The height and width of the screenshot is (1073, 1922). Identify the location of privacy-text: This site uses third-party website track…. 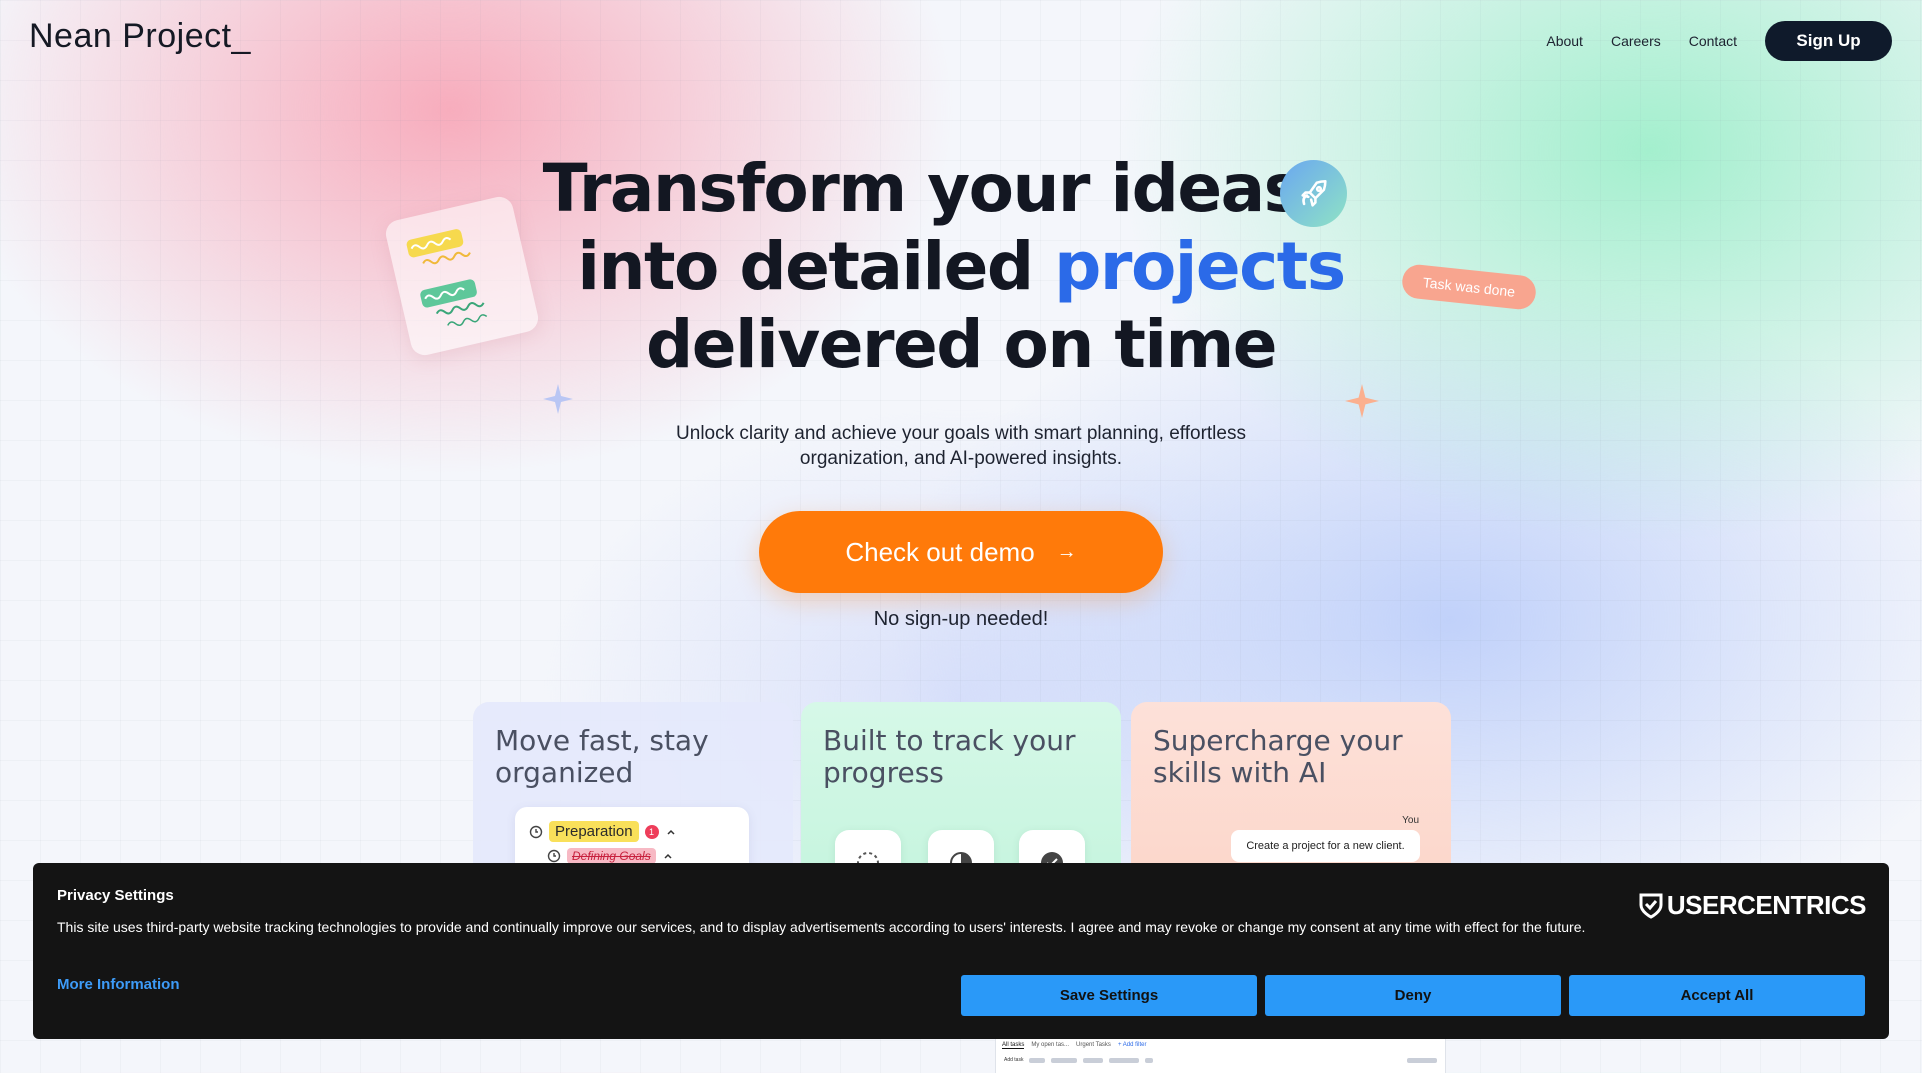
(821, 927).